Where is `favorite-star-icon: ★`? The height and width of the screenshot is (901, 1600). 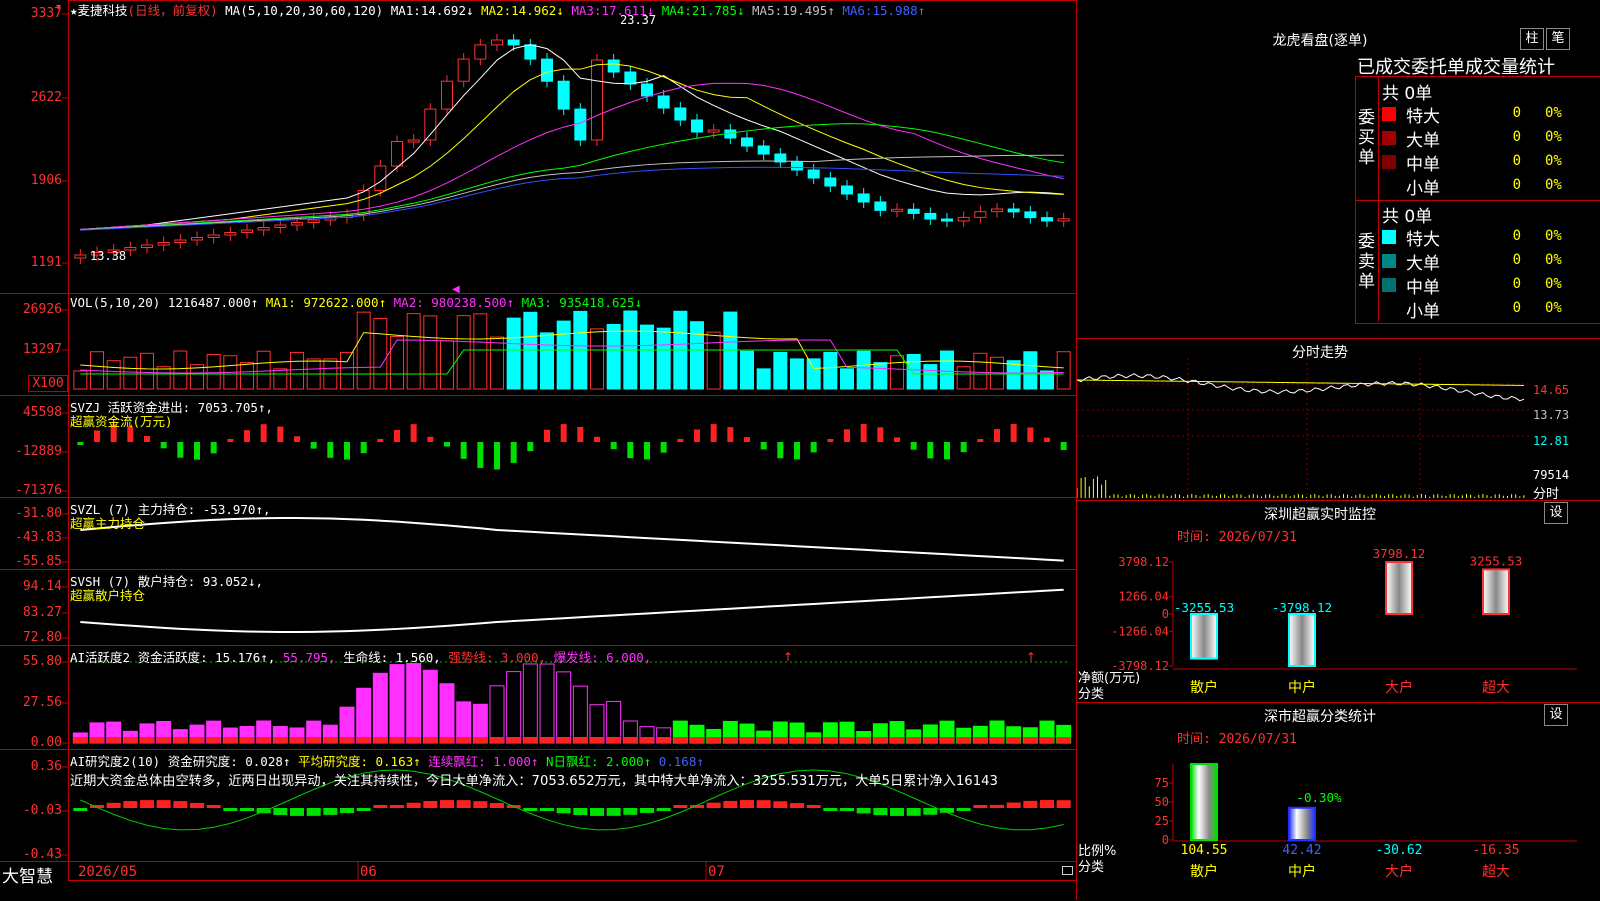 favorite-star-icon: ★ is located at coordinates (74, 10).